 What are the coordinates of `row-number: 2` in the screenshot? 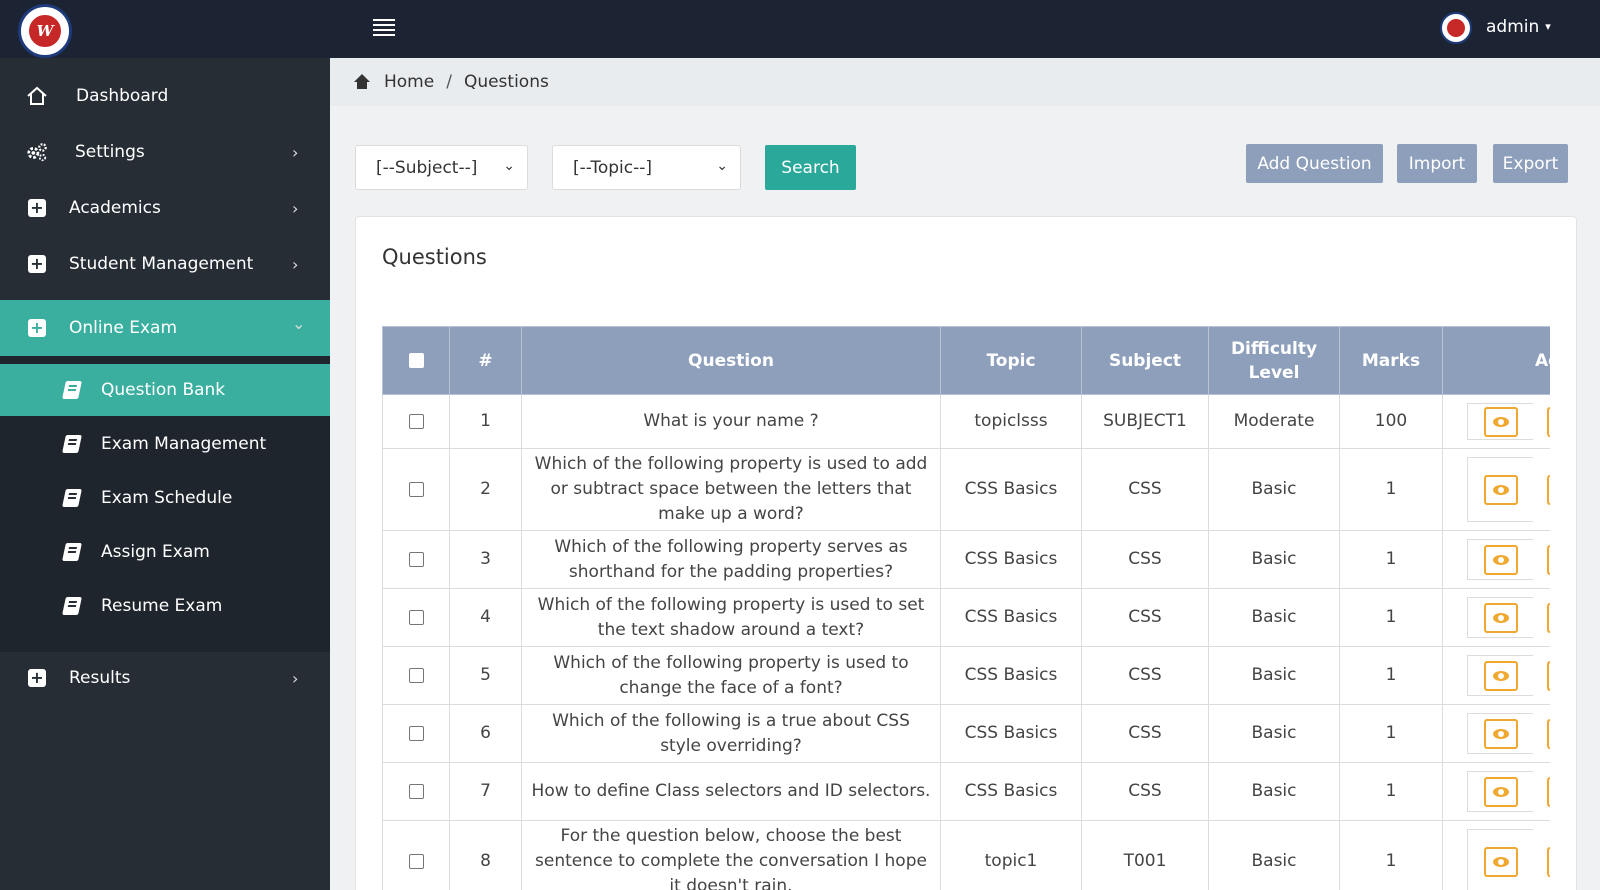 It's located at (485, 489).